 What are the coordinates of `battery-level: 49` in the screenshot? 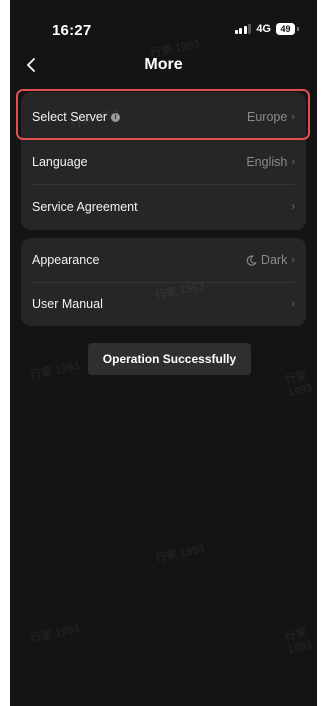 It's located at (285, 29).